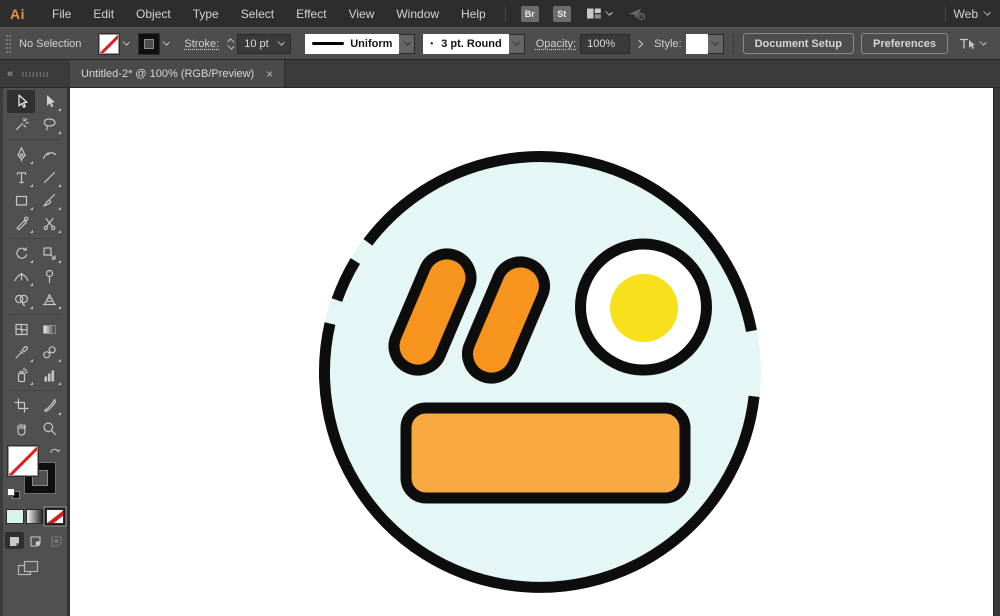 This screenshot has width=1000, height=616. I want to click on tool-rotate, so click(21, 253).